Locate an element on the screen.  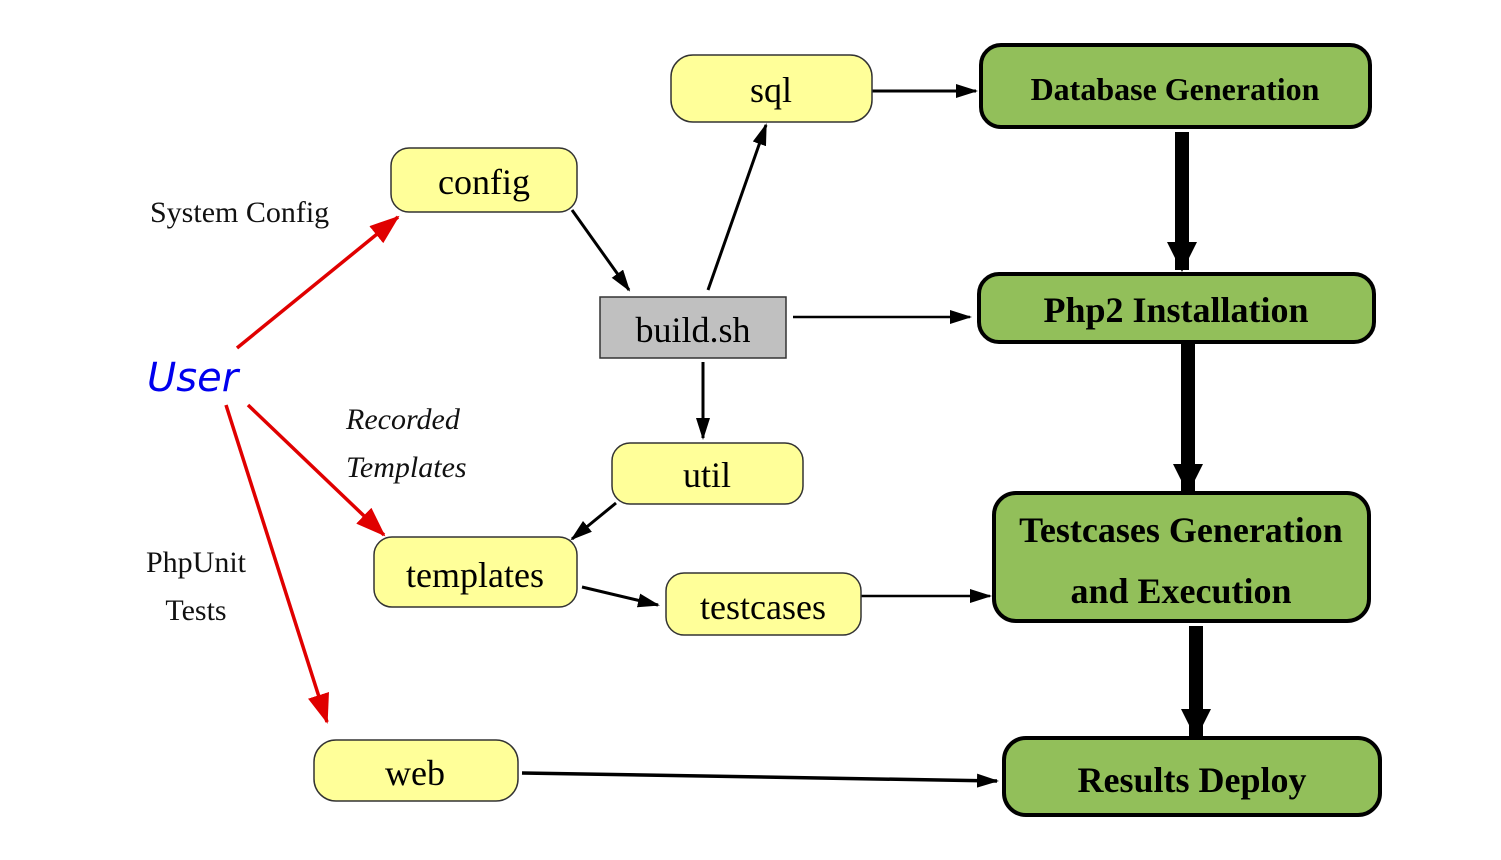
node-testcases-label: testcases is located at coordinates (763, 607).